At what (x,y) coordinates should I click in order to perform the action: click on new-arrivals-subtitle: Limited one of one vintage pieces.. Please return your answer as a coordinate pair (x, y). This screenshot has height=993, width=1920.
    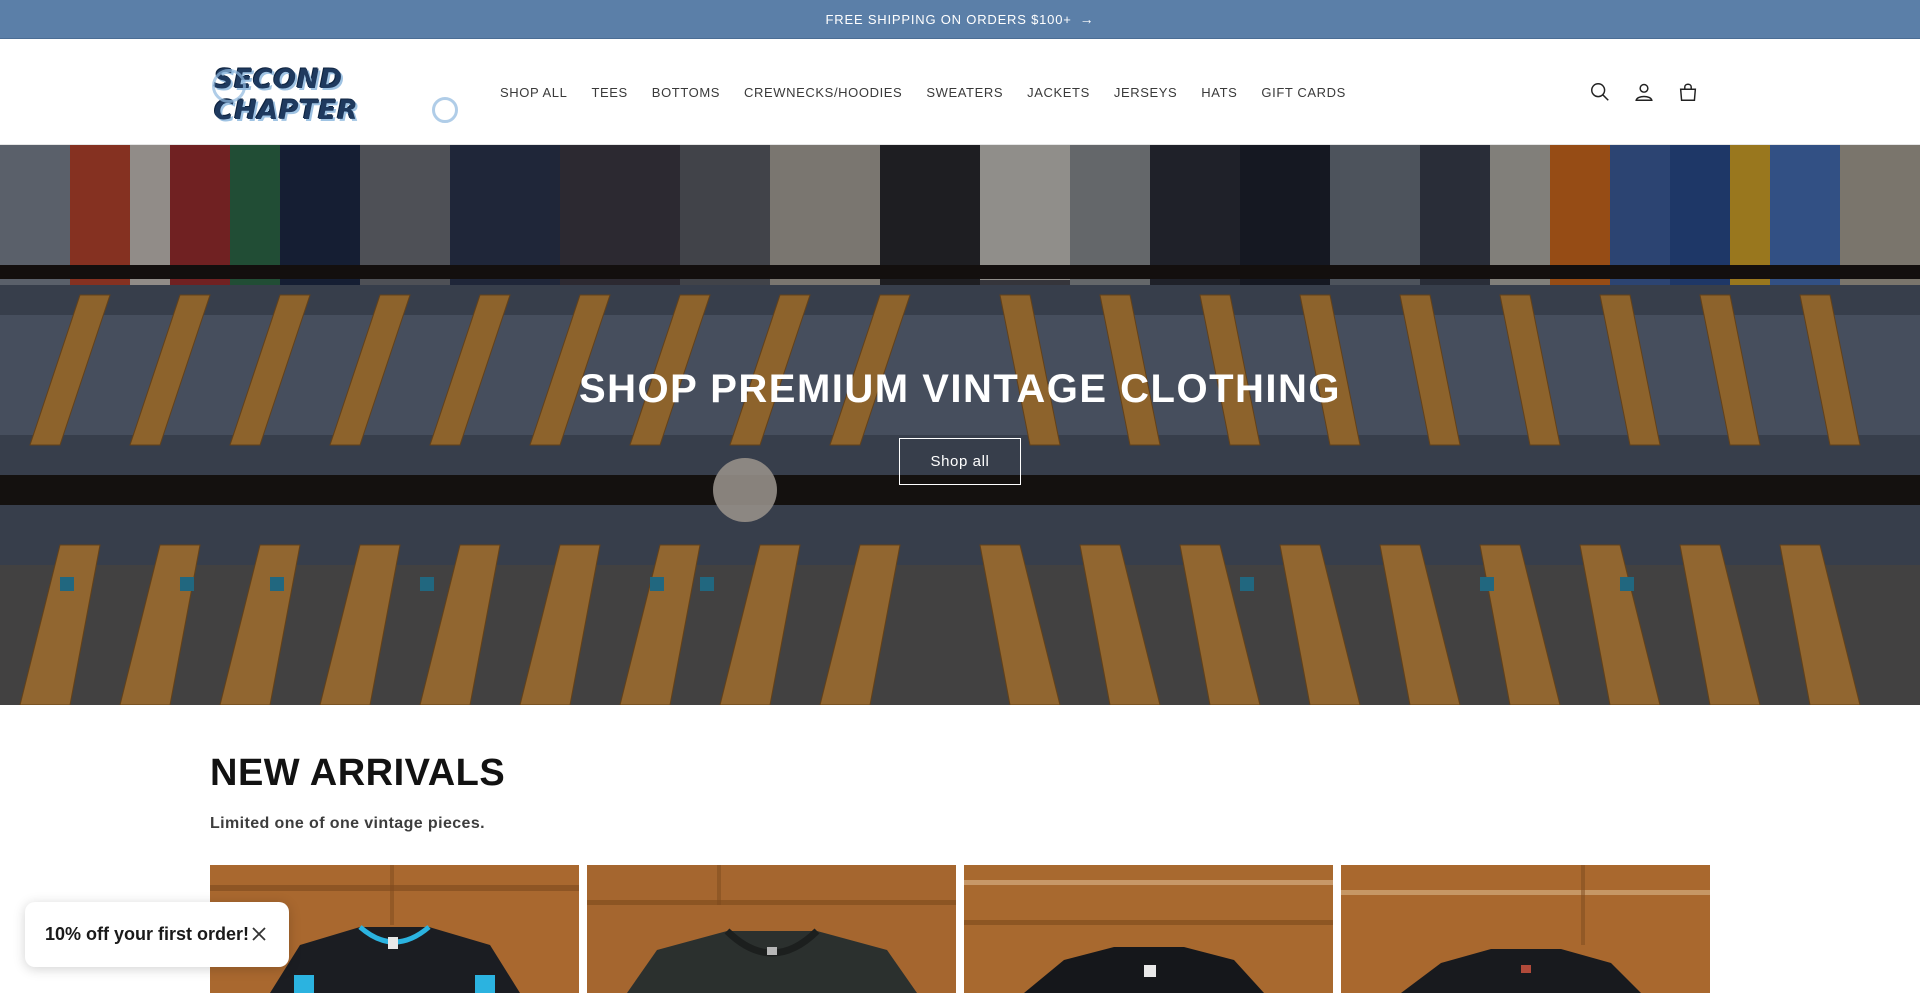
    Looking at the image, I should click on (347, 823).